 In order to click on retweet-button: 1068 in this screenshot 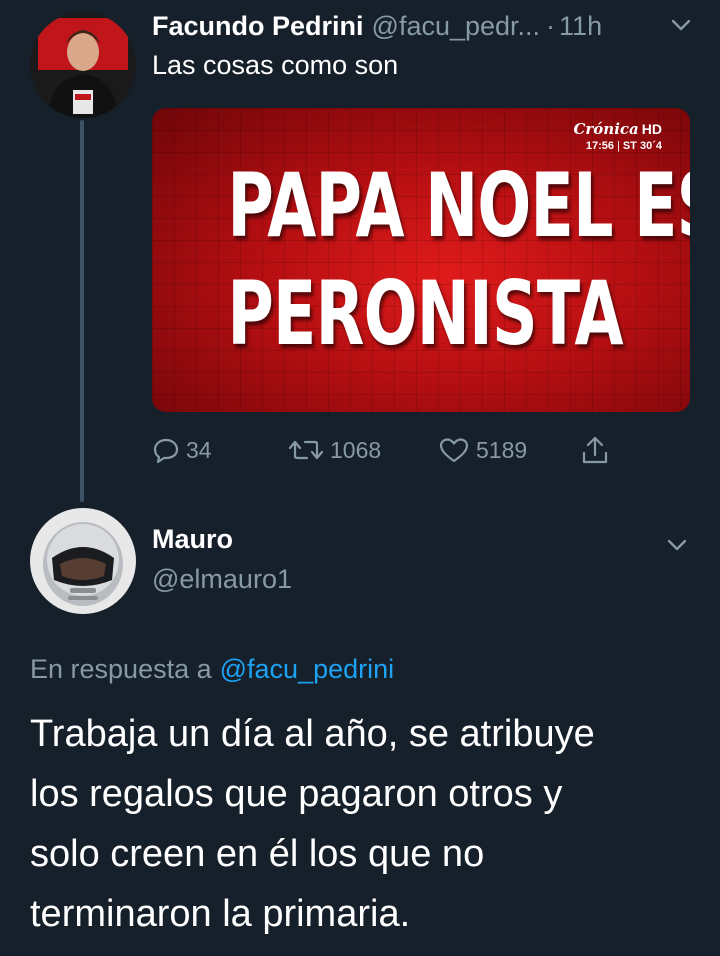, I will do `click(334, 450)`.